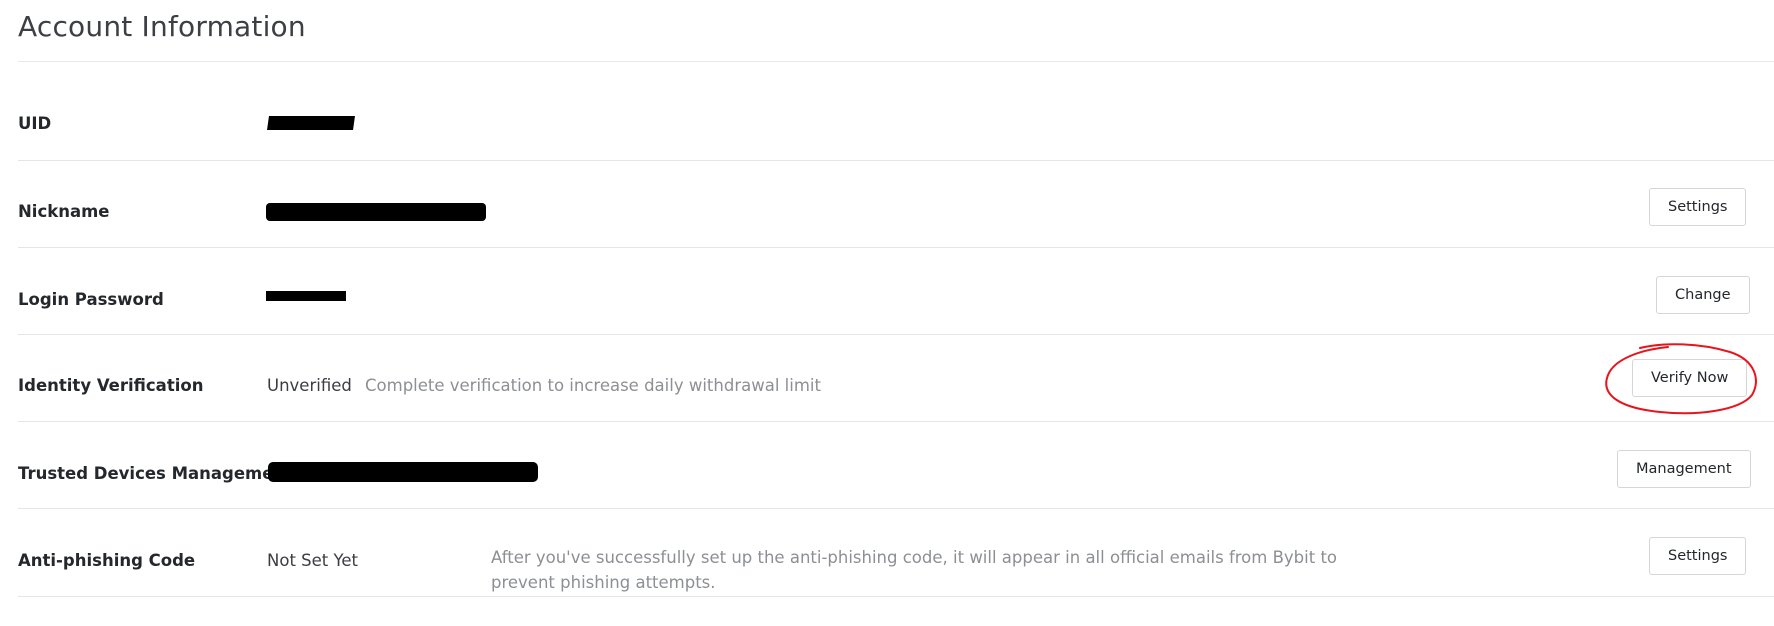  I want to click on identity-label: Identity Verification, so click(111, 385).